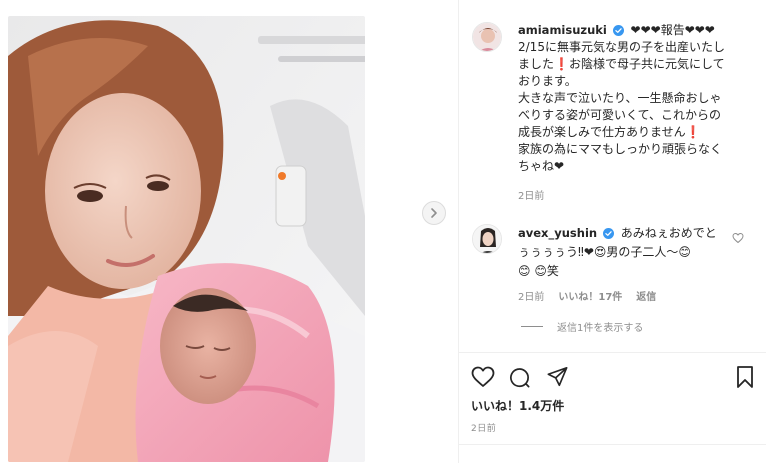 The width and height of the screenshot is (766, 463). Describe the element at coordinates (672, 30) in the screenshot. I see `caption-text-line: ❤❤❤報告❤❤❤` at that location.